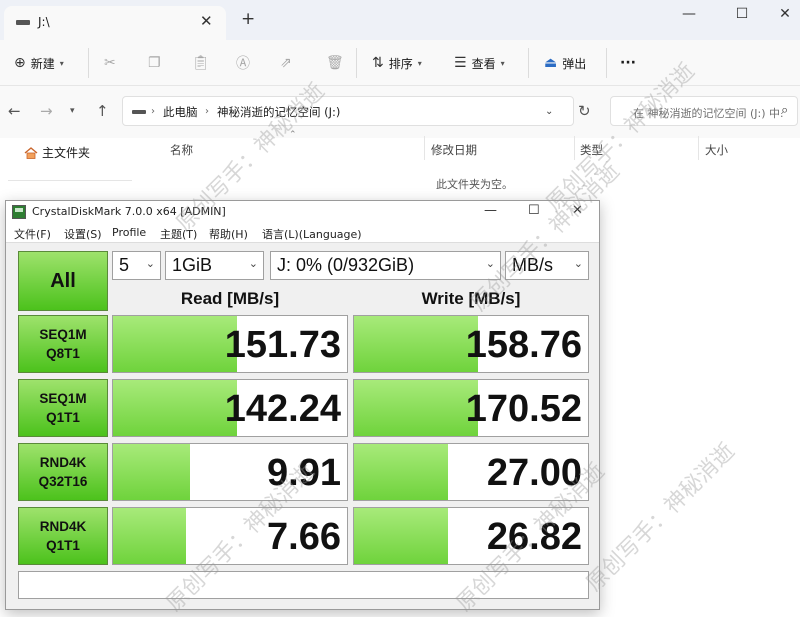 The width and height of the screenshot is (800, 617). Describe the element at coordinates (72, 111) in the screenshot. I see `recent-chevron-icon: ▾` at that location.